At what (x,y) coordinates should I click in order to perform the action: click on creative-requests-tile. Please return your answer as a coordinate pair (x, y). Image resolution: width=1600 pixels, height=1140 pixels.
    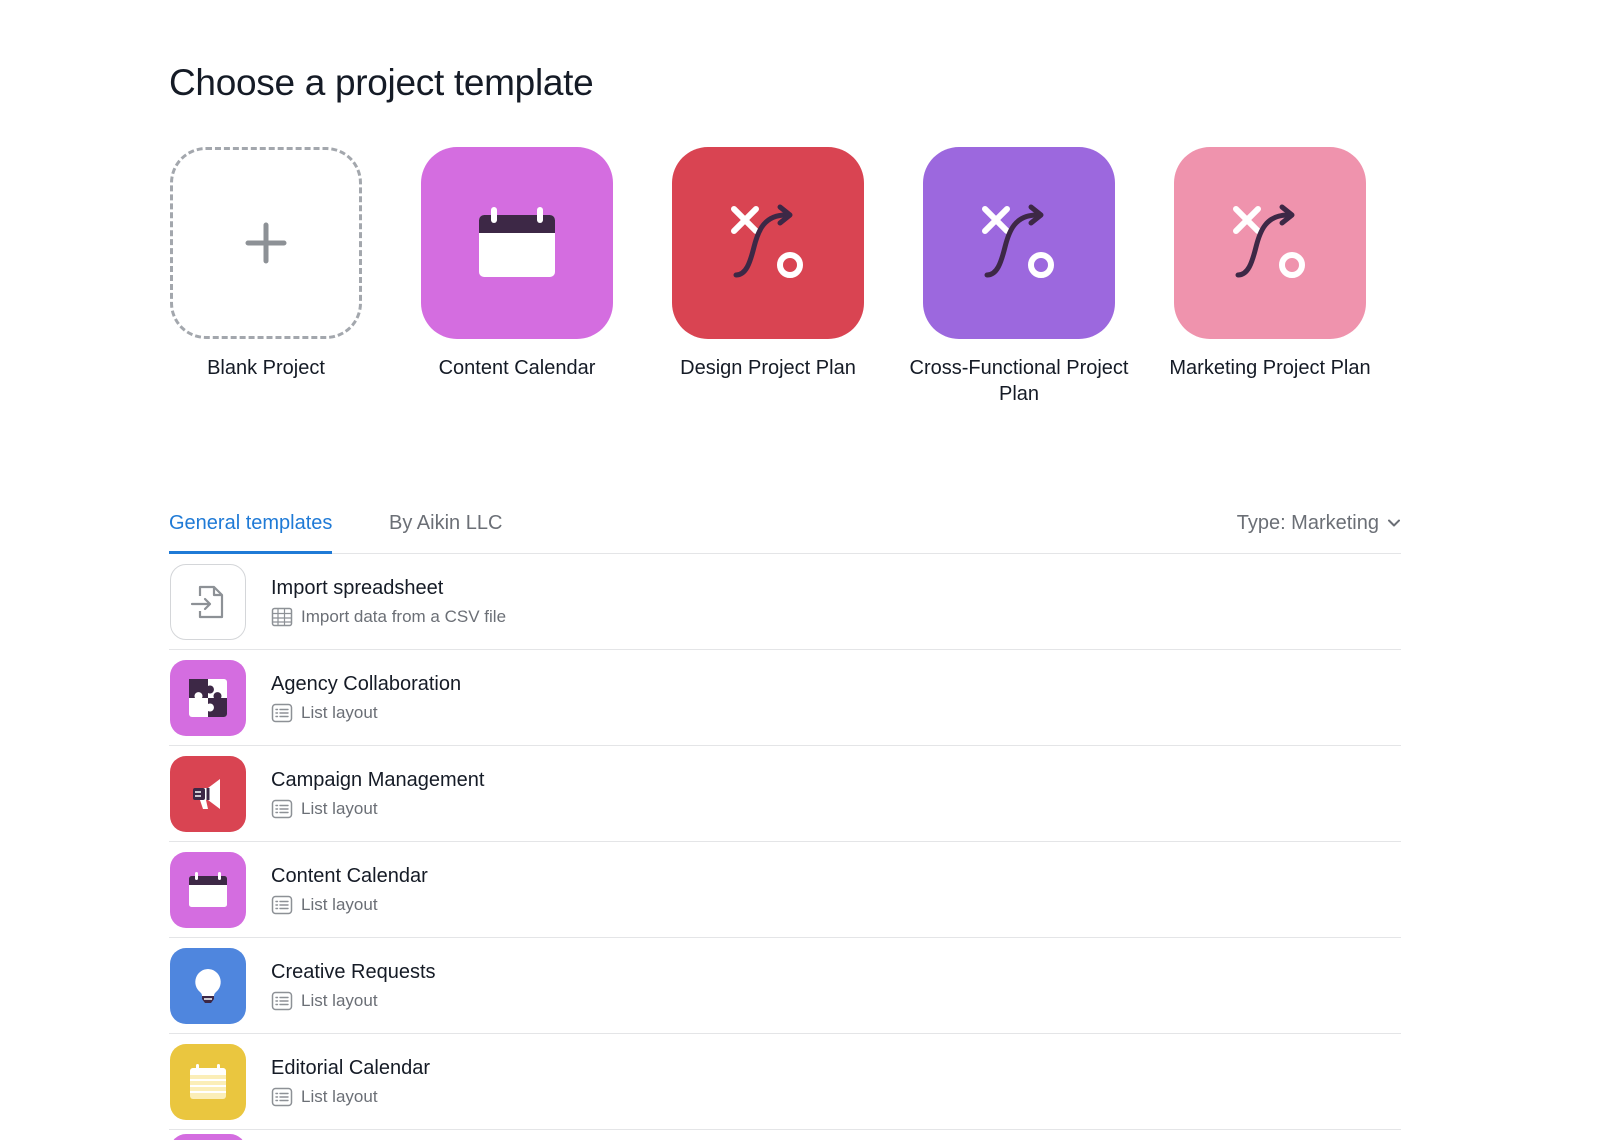
    Looking at the image, I should click on (208, 986).